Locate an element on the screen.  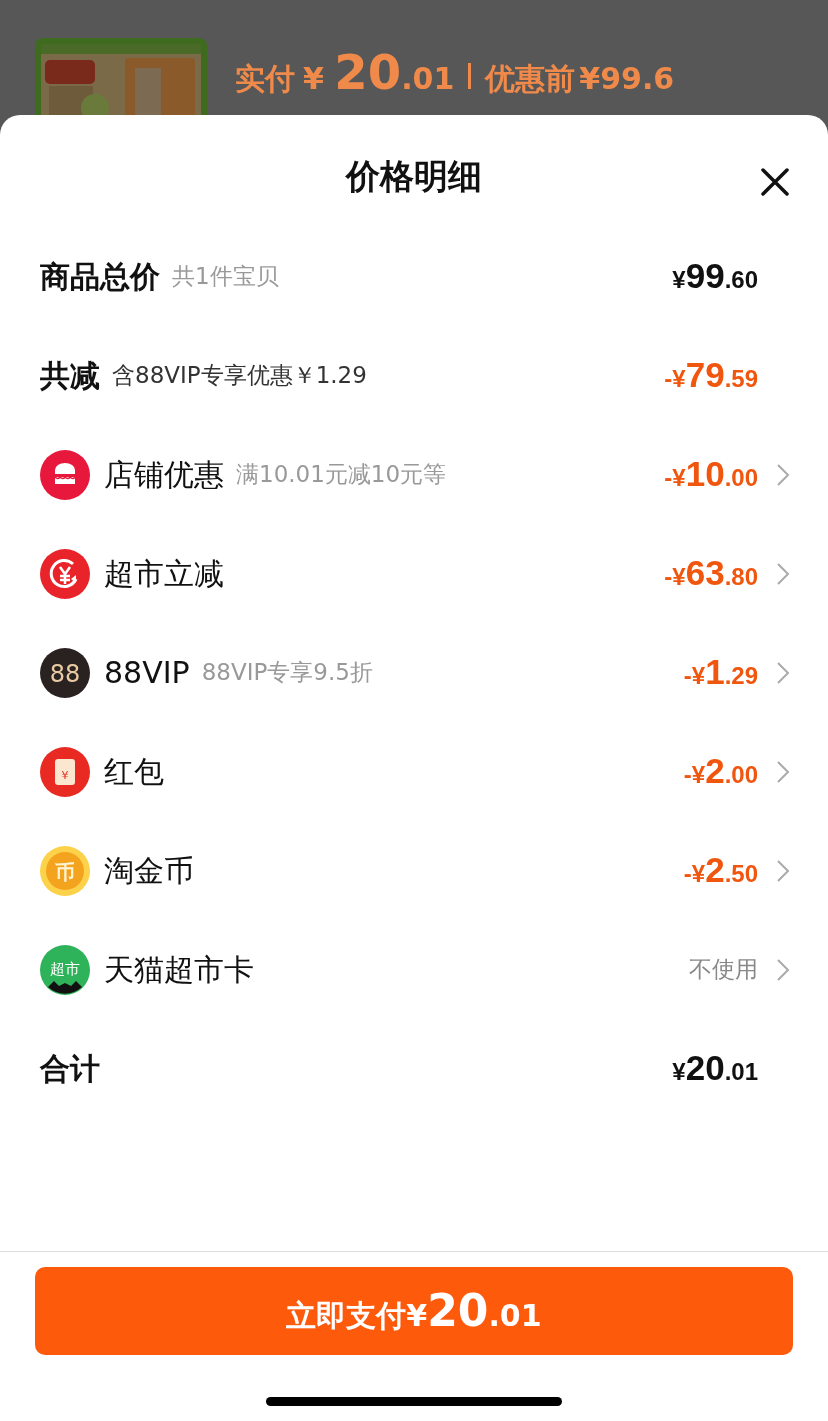
row-label: 88VIP is located at coordinates (147, 673).